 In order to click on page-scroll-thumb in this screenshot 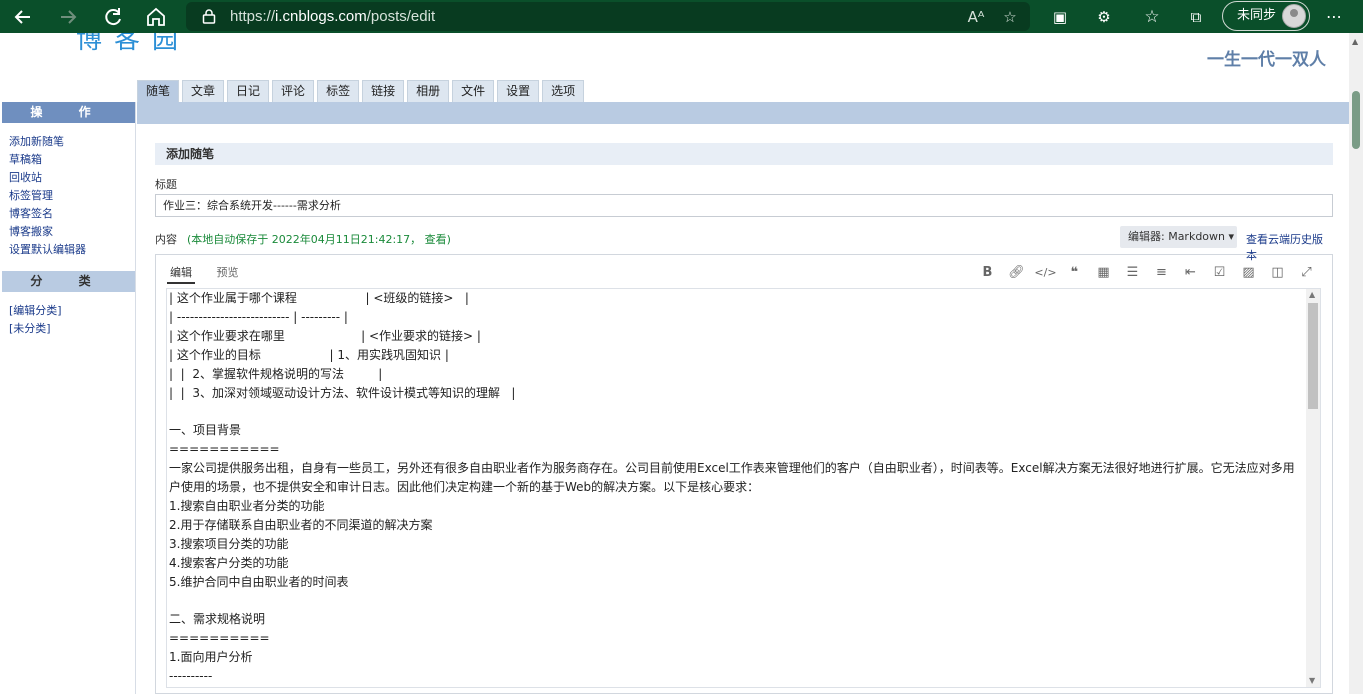, I will do `click(1356, 120)`.